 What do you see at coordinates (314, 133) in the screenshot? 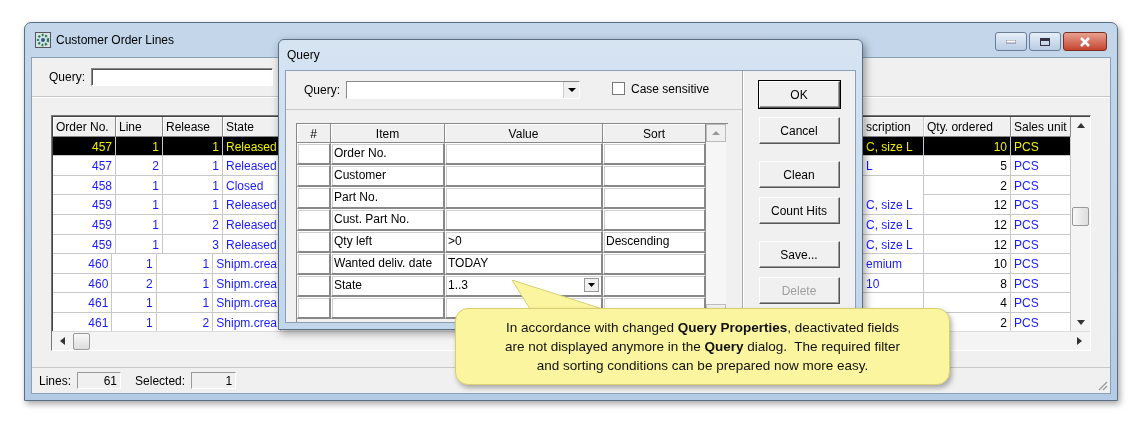
I see `column-header: #` at bounding box center [314, 133].